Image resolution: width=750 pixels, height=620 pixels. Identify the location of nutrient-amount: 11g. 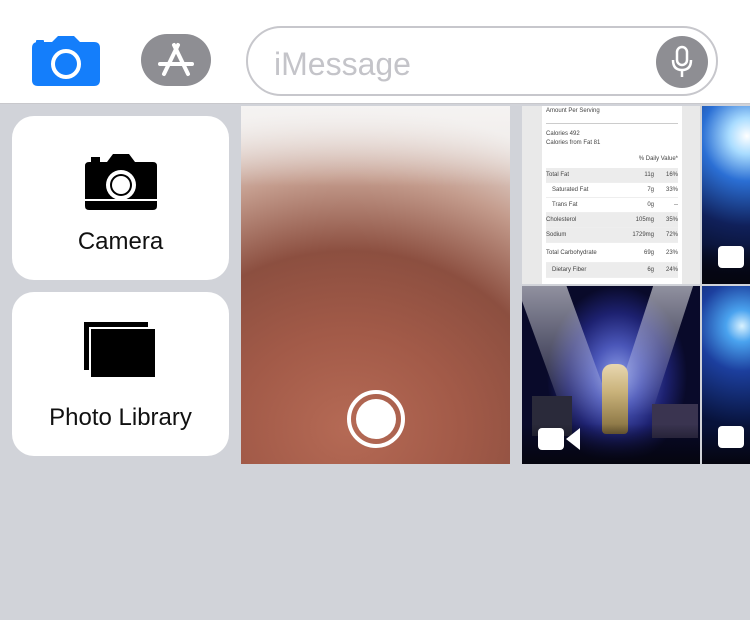
(649, 175).